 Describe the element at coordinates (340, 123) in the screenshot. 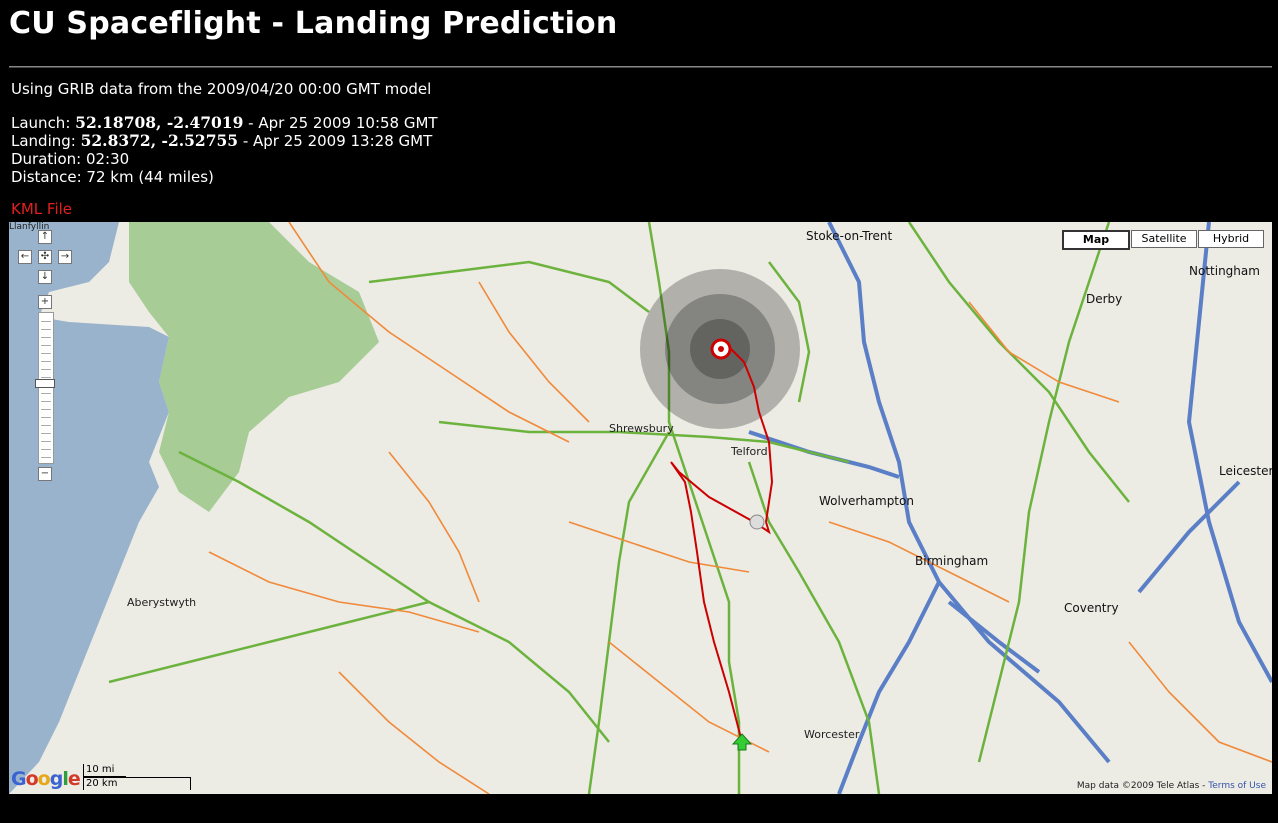

I see `launch-time: - Apr 25 2009 10:58 GMT` at that location.